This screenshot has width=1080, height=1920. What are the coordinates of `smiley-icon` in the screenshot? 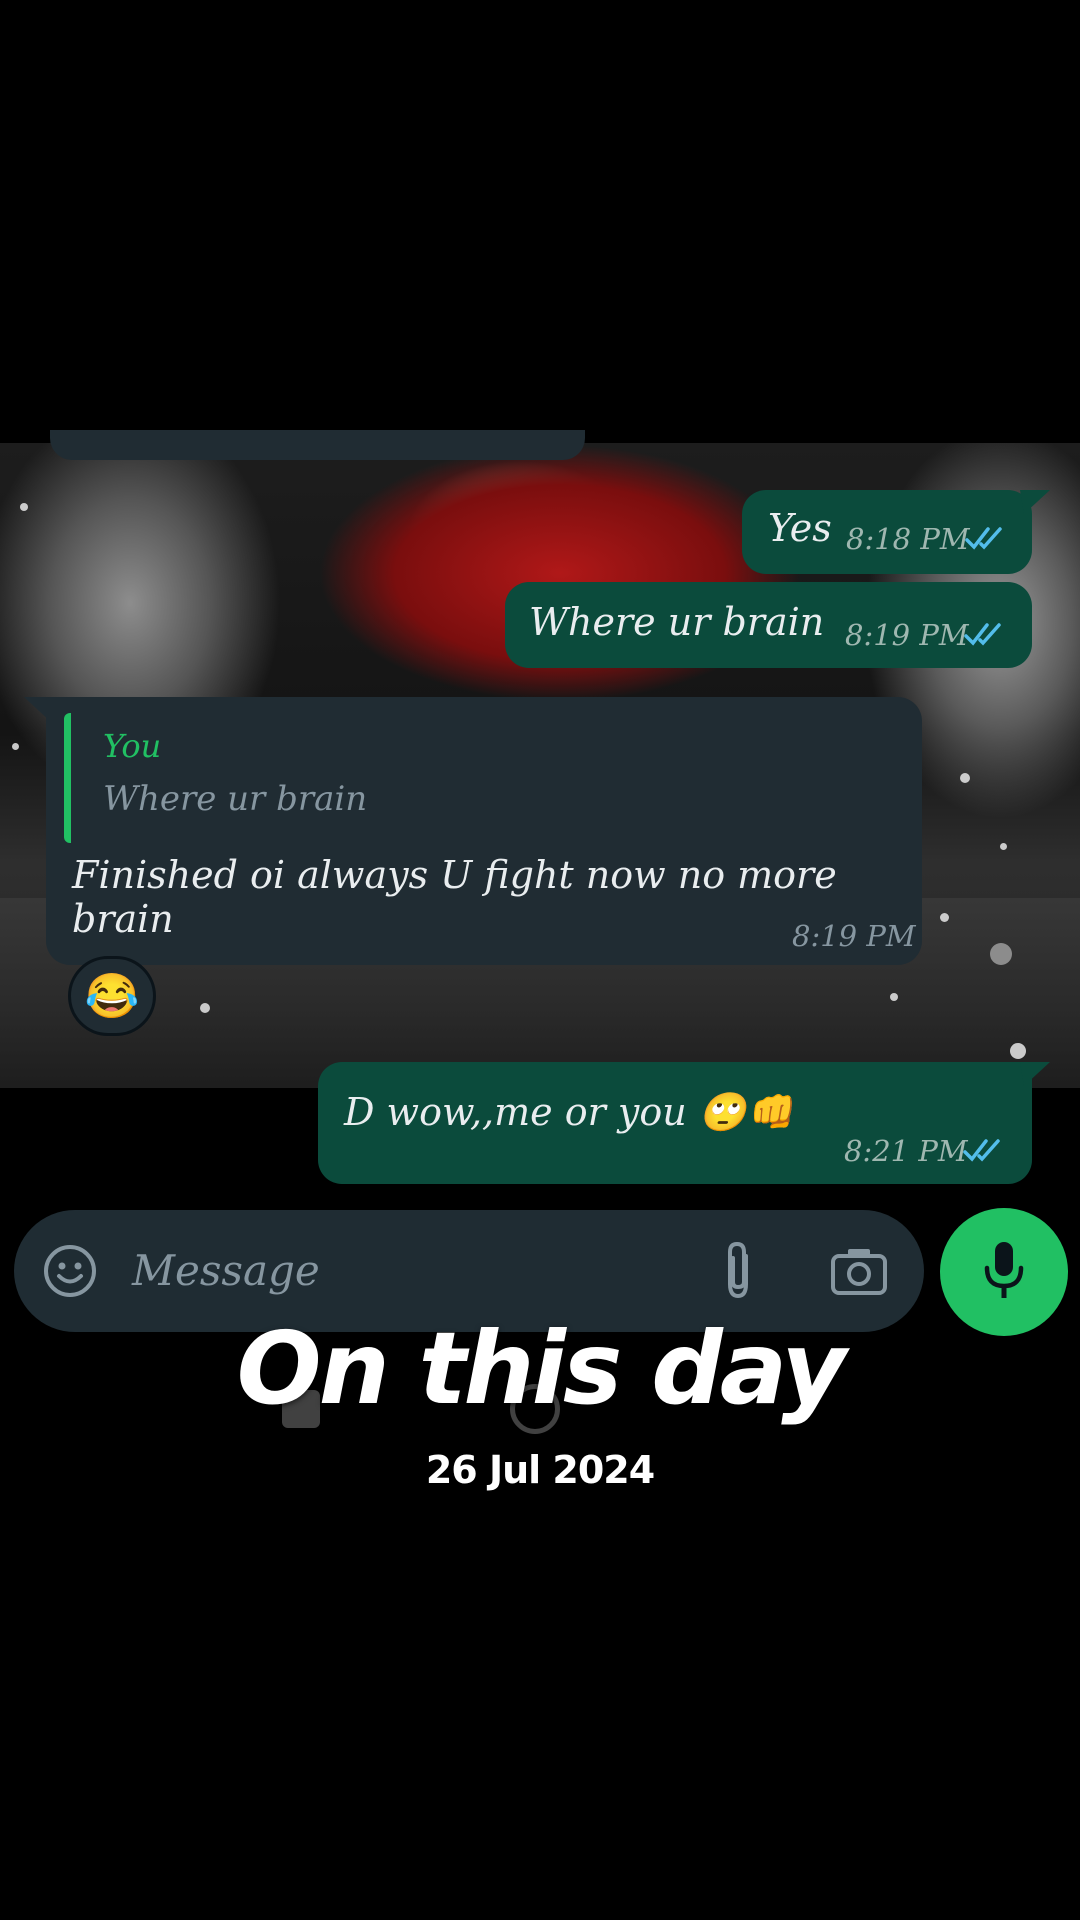 It's located at (70, 1271).